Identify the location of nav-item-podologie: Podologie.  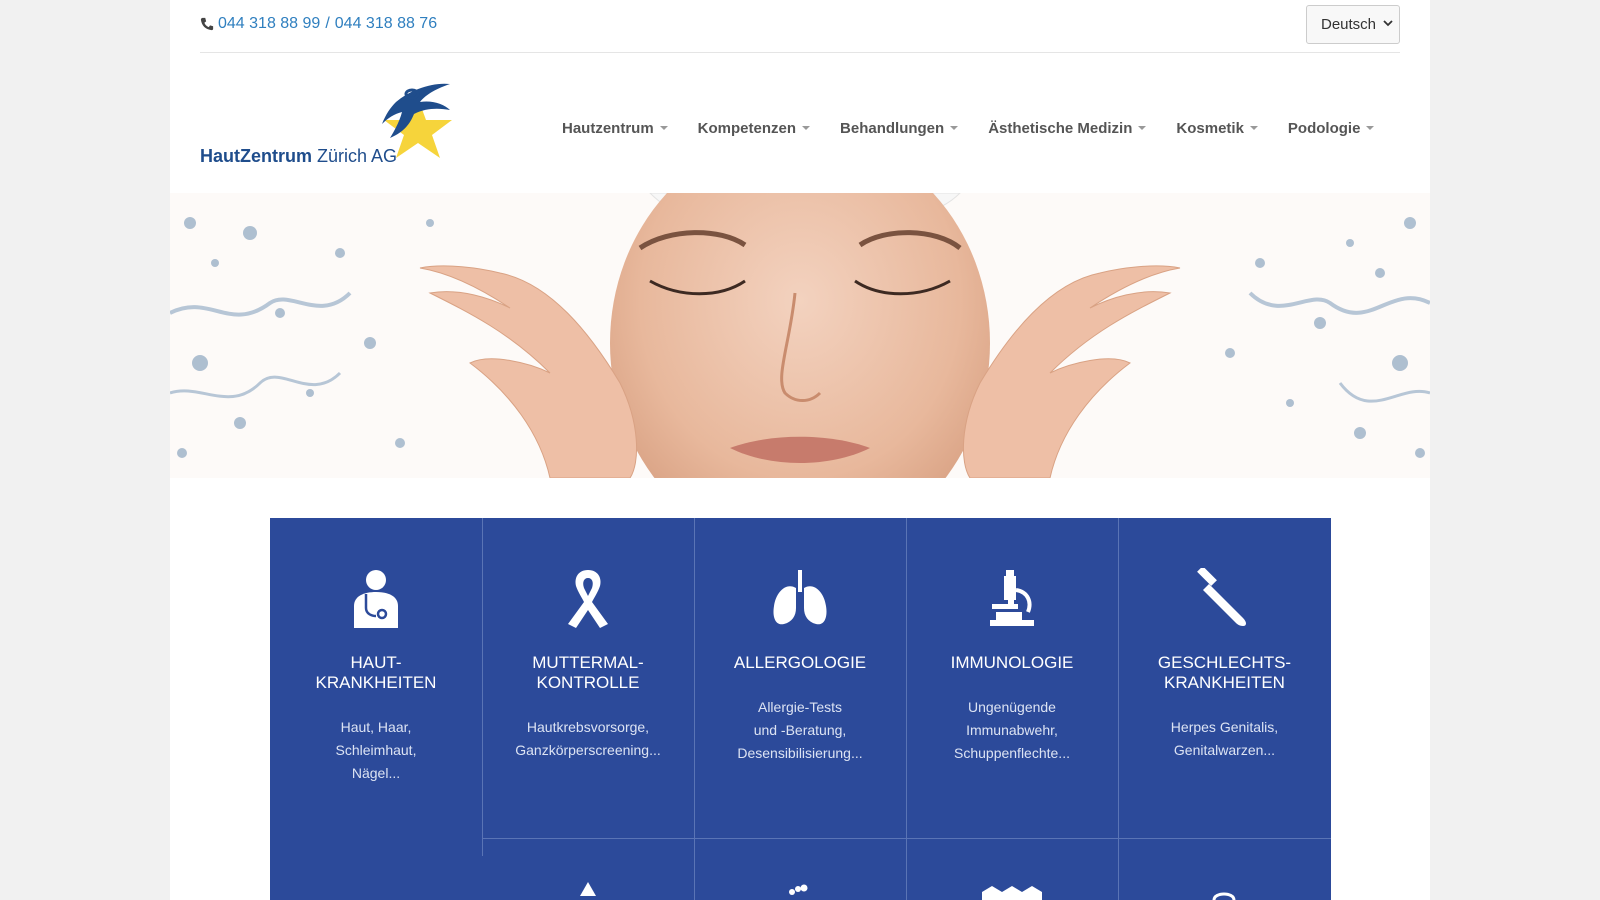
(1331, 128).